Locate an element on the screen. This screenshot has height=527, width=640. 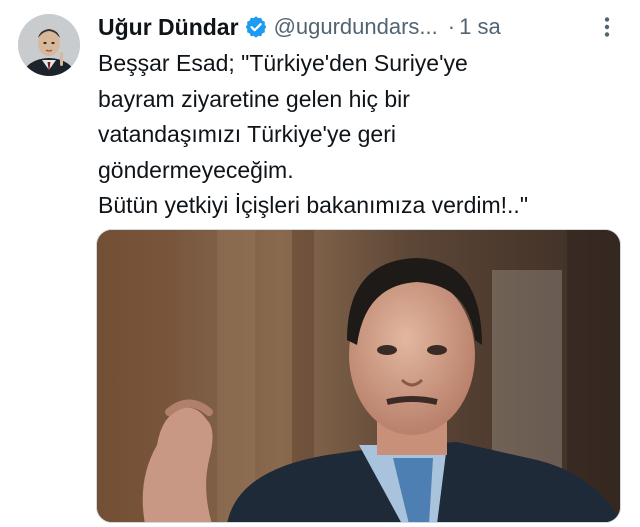
display-name: Uğur Dündar is located at coordinates (168, 27).